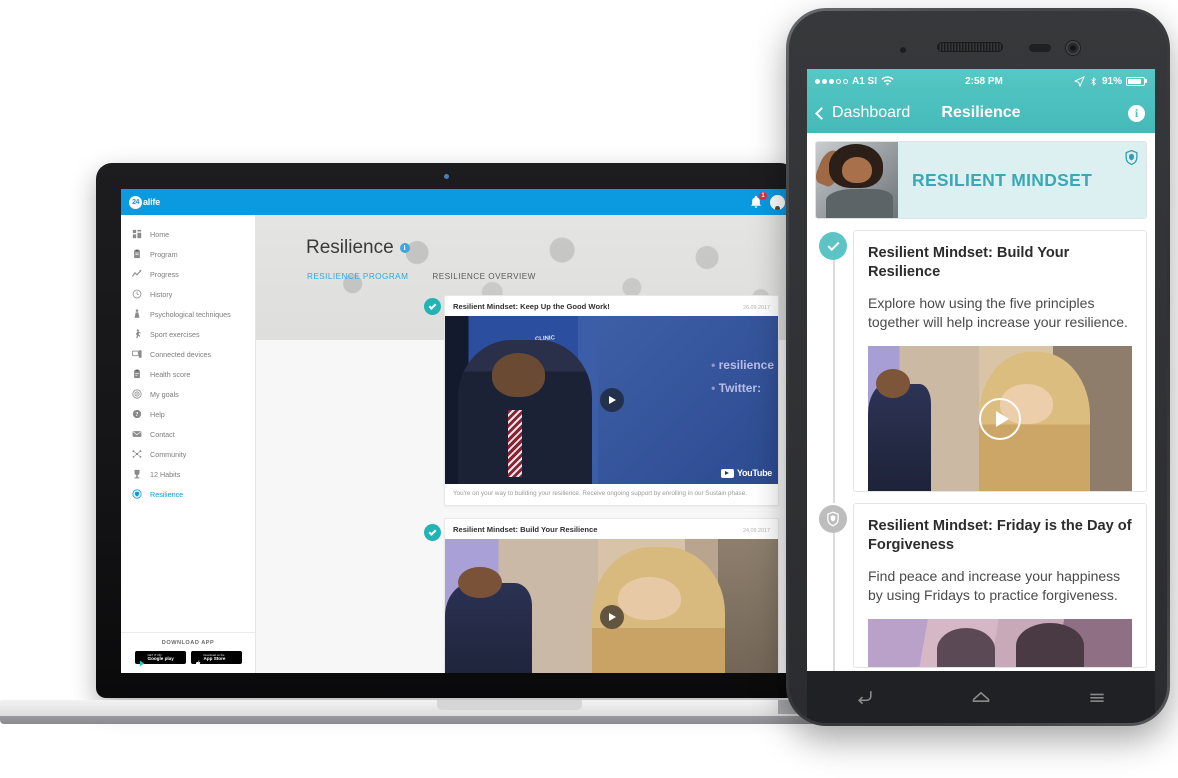 This screenshot has height=778, width=1178. I want to click on apple-icon, so click(198, 660).